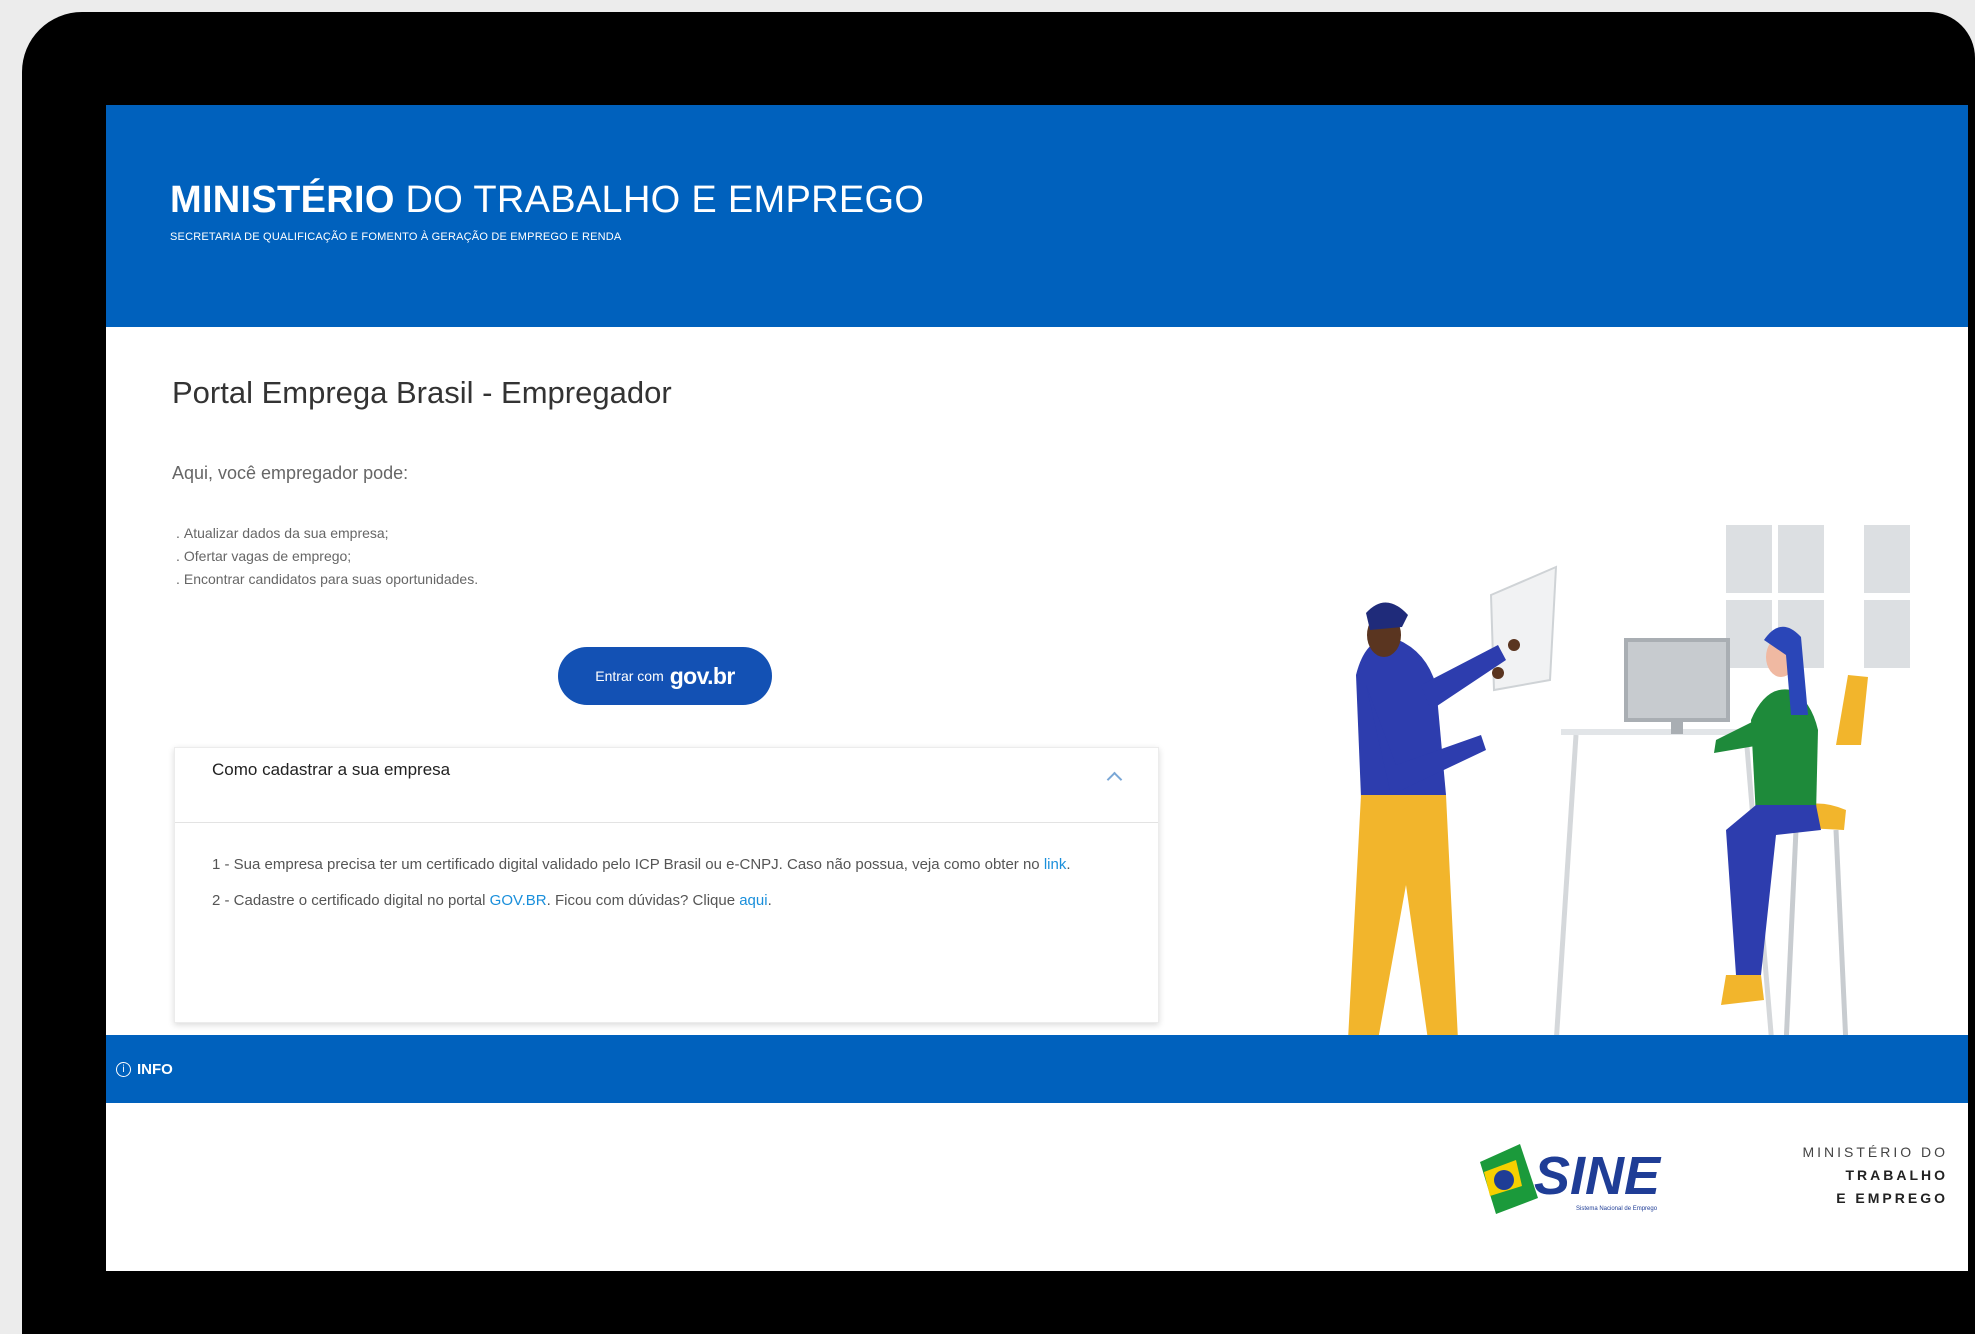 The width and height of the screenshot is (1975, 1334). What do you see at coordinates (290, 473) in the screenshot?
I see `intro-text: Aqui, você empregador pode:` at bounding box center [290, 473].